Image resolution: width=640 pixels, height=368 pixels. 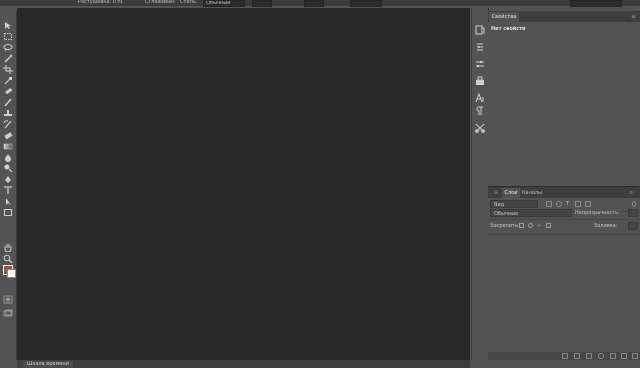 What do you see at coordinates (633, 213) in the screenshot?
I see `opacity-field` at bounding box center [633, 213].